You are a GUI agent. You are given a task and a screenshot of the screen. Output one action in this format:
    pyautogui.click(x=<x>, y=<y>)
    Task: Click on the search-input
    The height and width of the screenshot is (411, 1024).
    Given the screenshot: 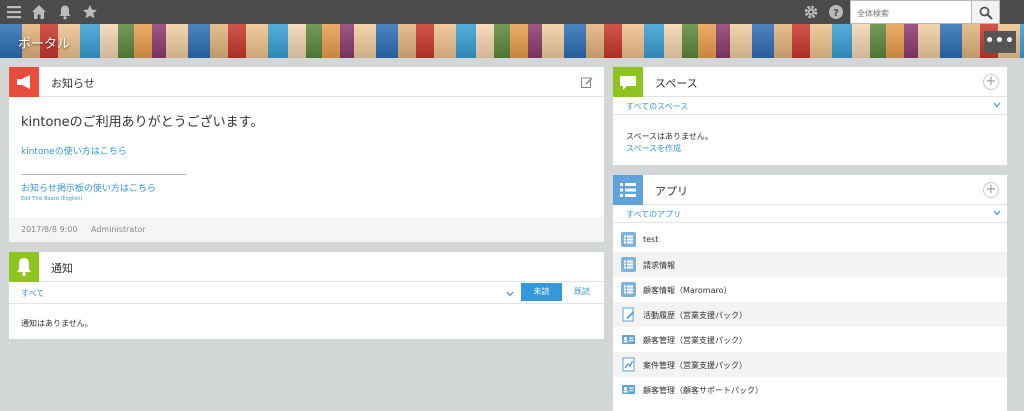 What is the action you would take?
    pyautogui.click(x=911, y=13)
    